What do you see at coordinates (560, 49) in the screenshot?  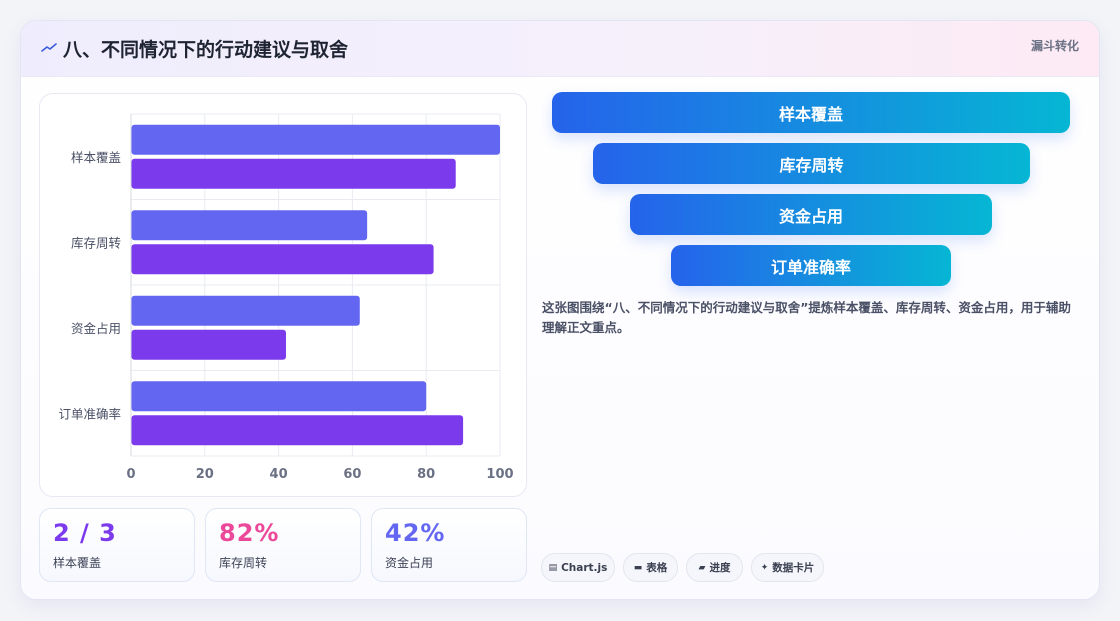 I see `header: 八、不同情况下的行动建议与取舍 漏斗转化` at bounding box center [560, 49].